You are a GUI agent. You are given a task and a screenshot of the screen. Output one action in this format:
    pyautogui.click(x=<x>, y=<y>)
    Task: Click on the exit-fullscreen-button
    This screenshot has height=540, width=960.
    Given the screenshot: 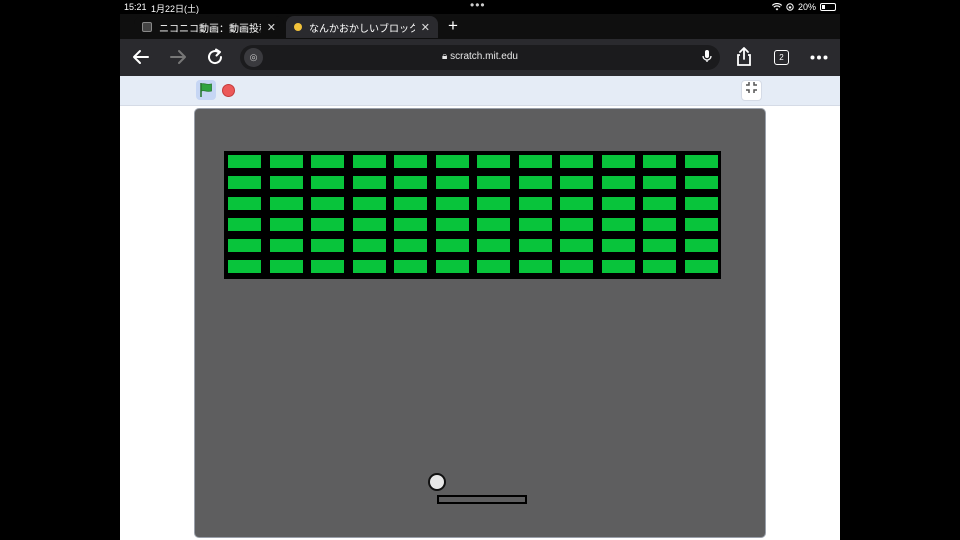 What is the action you would take?
    pyautogui.click(x=751, y=90)
    